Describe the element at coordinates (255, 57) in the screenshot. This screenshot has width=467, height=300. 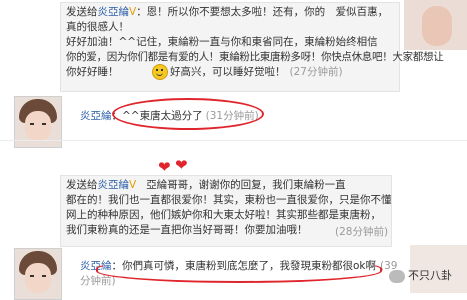
I see `message-1-line-4: 你的爱，因为你们都是有爱的人！東綸粉比東唐粉多呀！你快点休息吧！大家都想让` at that location.